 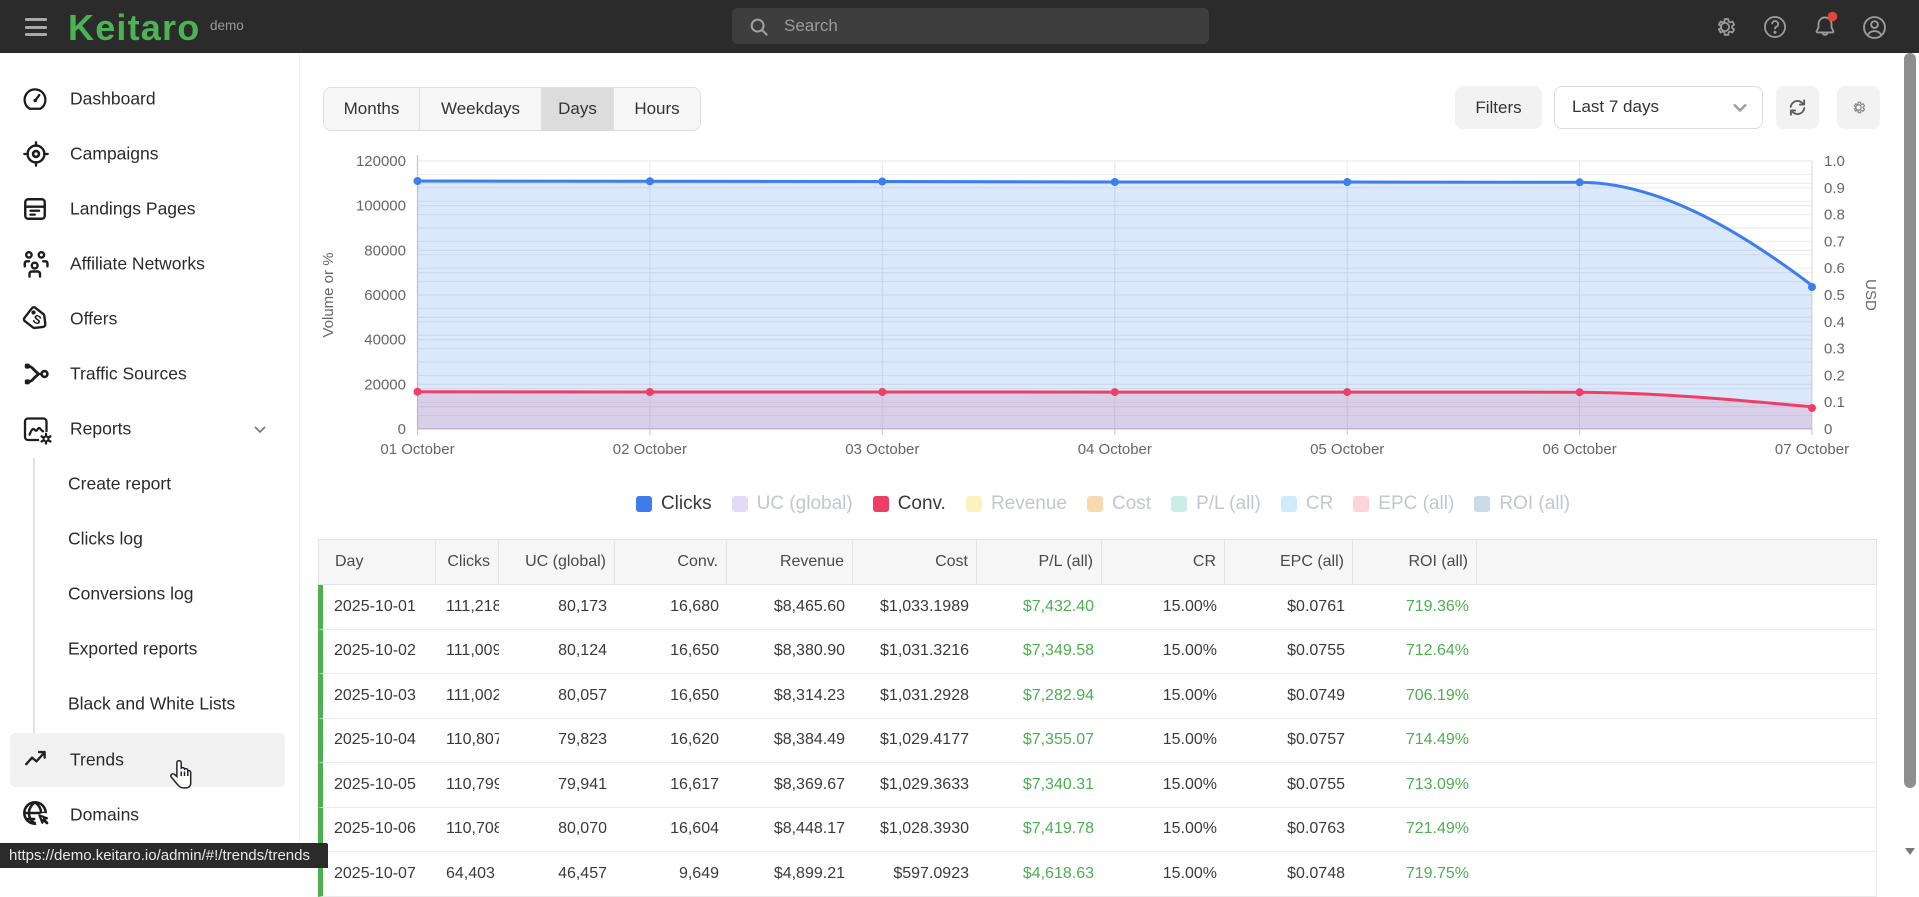 I want to click on svg-text: 100000, so click(x=381, y=206).